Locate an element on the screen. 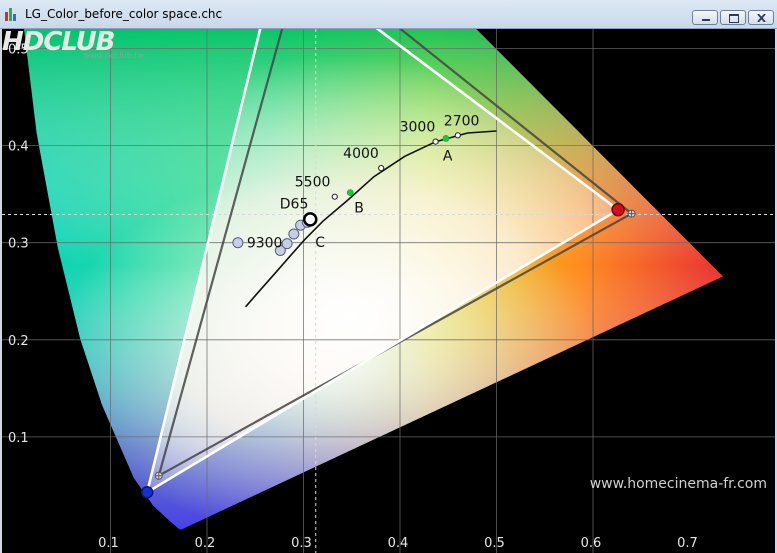 The image size is (777, 553). cct-label: 9300 is located at coordinates (265, 243).